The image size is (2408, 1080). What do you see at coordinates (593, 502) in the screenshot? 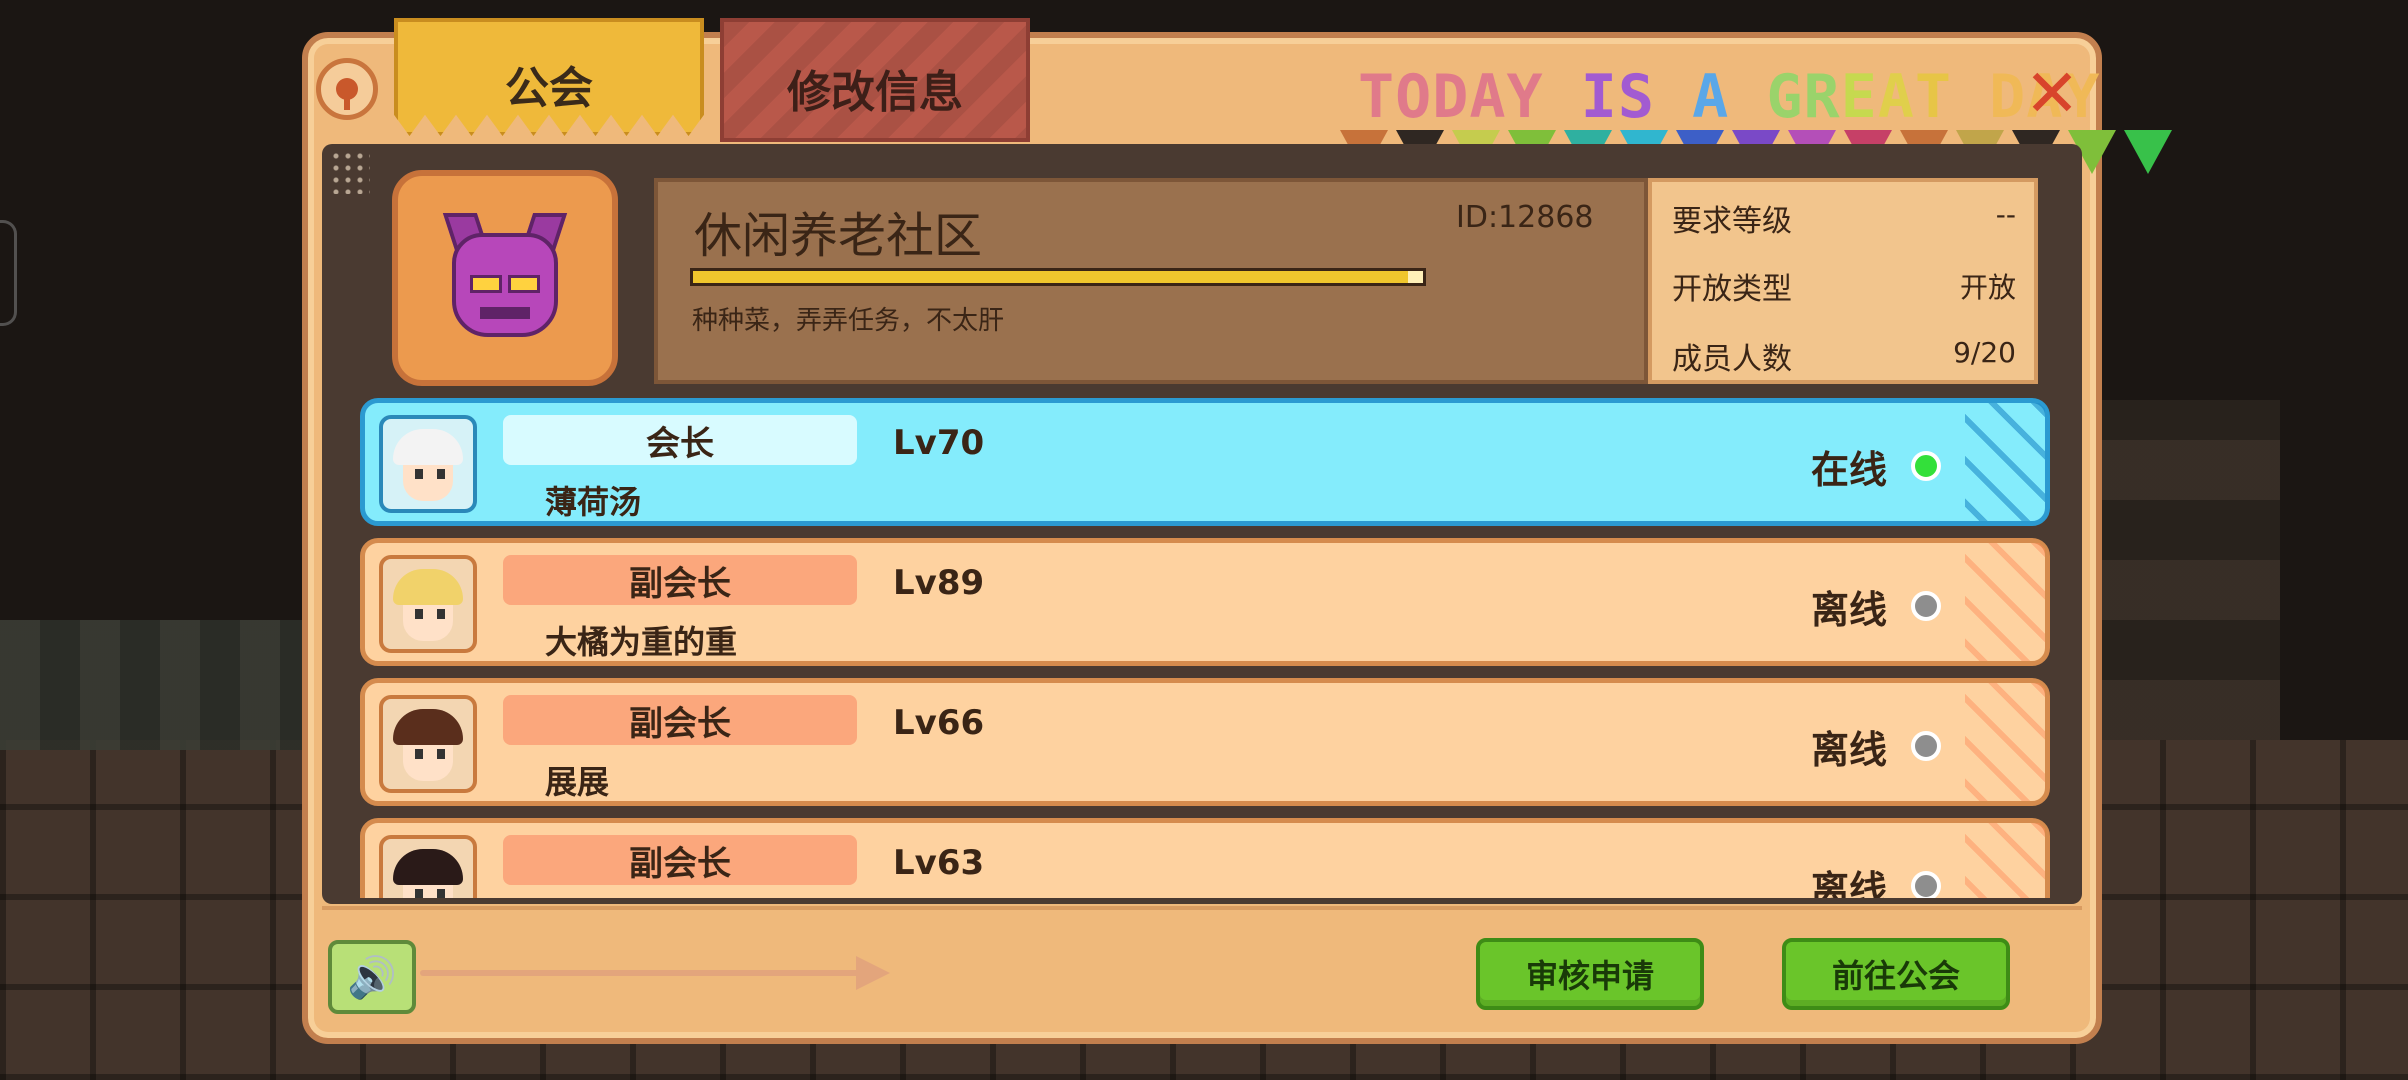
I see `member-name: 薄荷汤` at bounding box center [593, 502].